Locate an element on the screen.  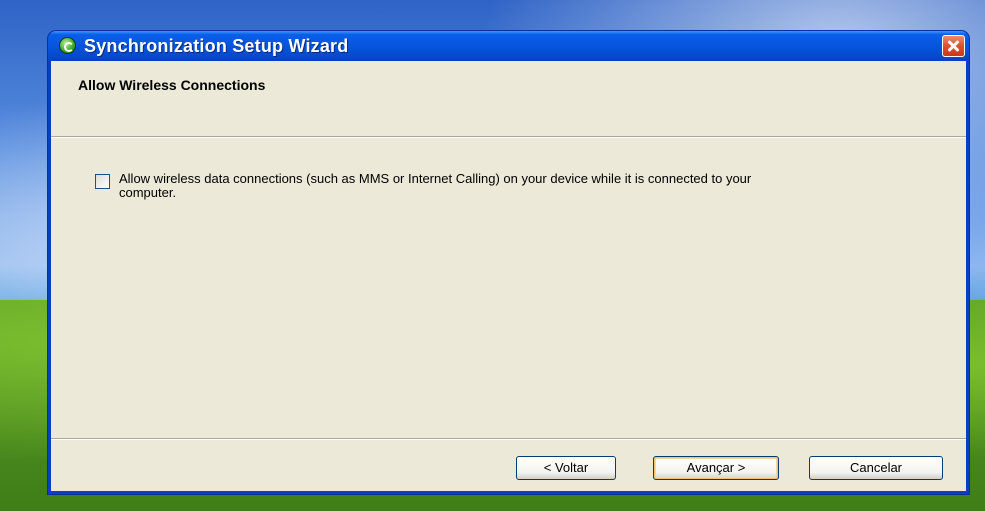
window-title: Synchronization Setup Wizard is located at coordinates (216, 46).